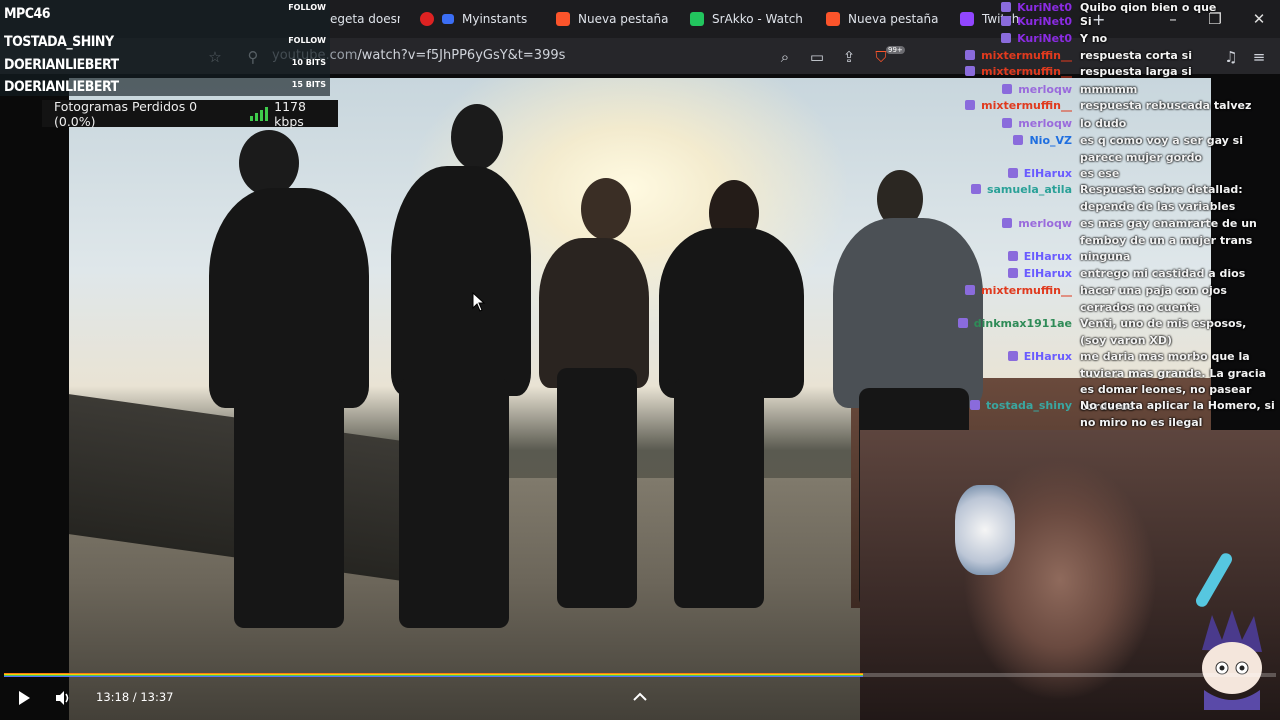  Describe the element at coordinates (63, 698) in the screenshot. I see `volume-icon` at that location.